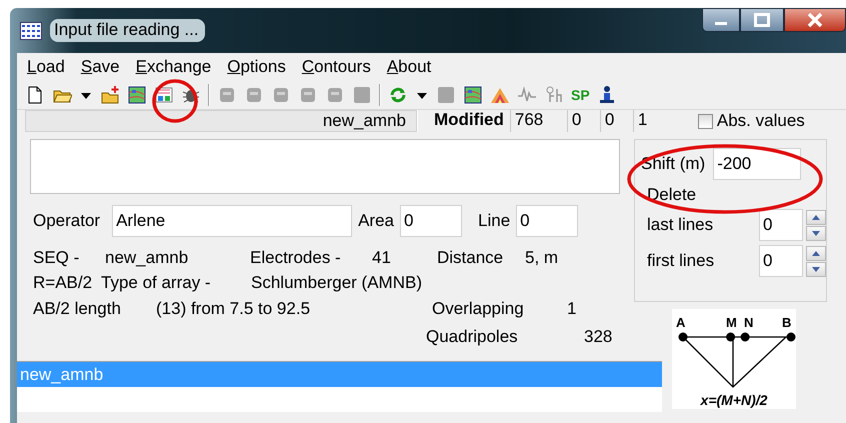 This screenshot has width=846, height=423. I want to click on file-name: new_amnb, so click(221, 121).